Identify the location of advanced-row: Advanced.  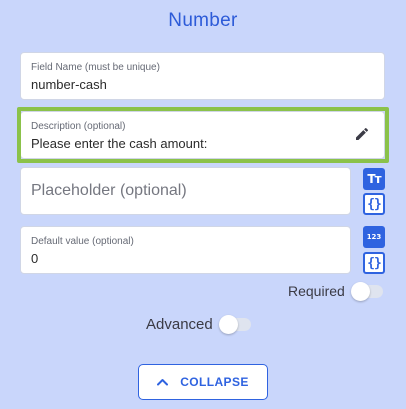
(198, 324).